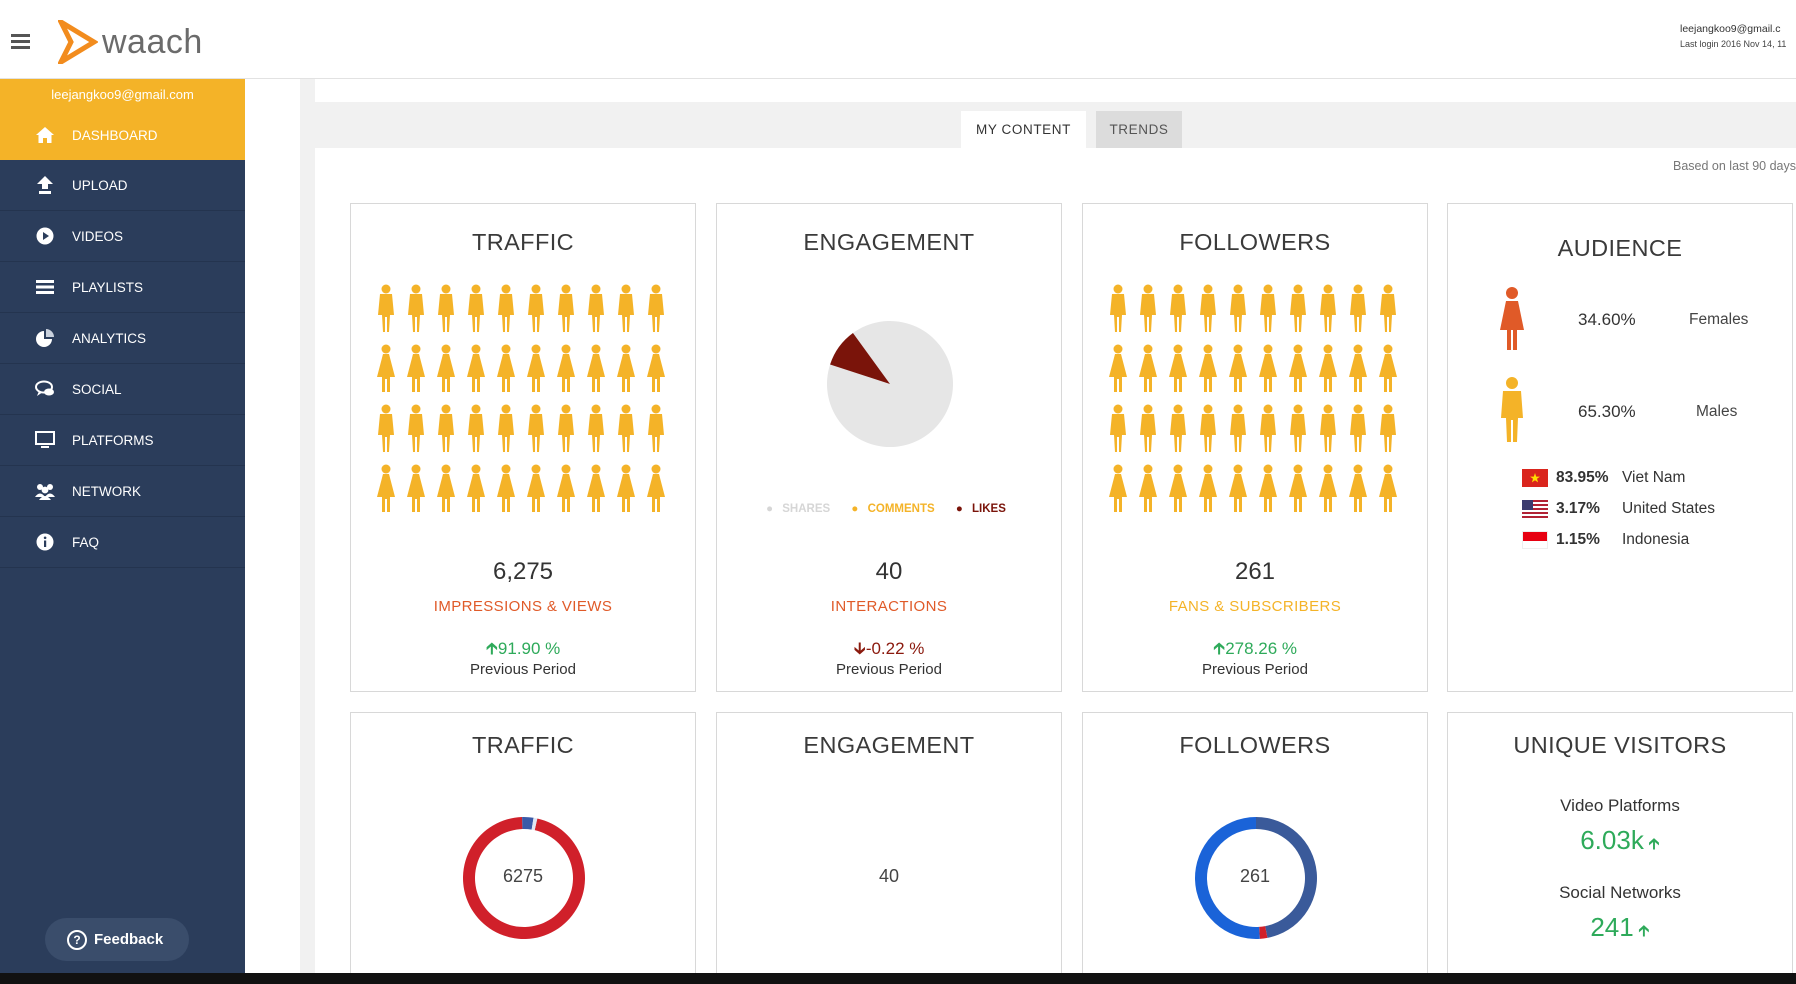  What do you see at coordinates (1253, 398) in the screenshot?
I see `people-grid-followers` at bounding box center [1253, 398].